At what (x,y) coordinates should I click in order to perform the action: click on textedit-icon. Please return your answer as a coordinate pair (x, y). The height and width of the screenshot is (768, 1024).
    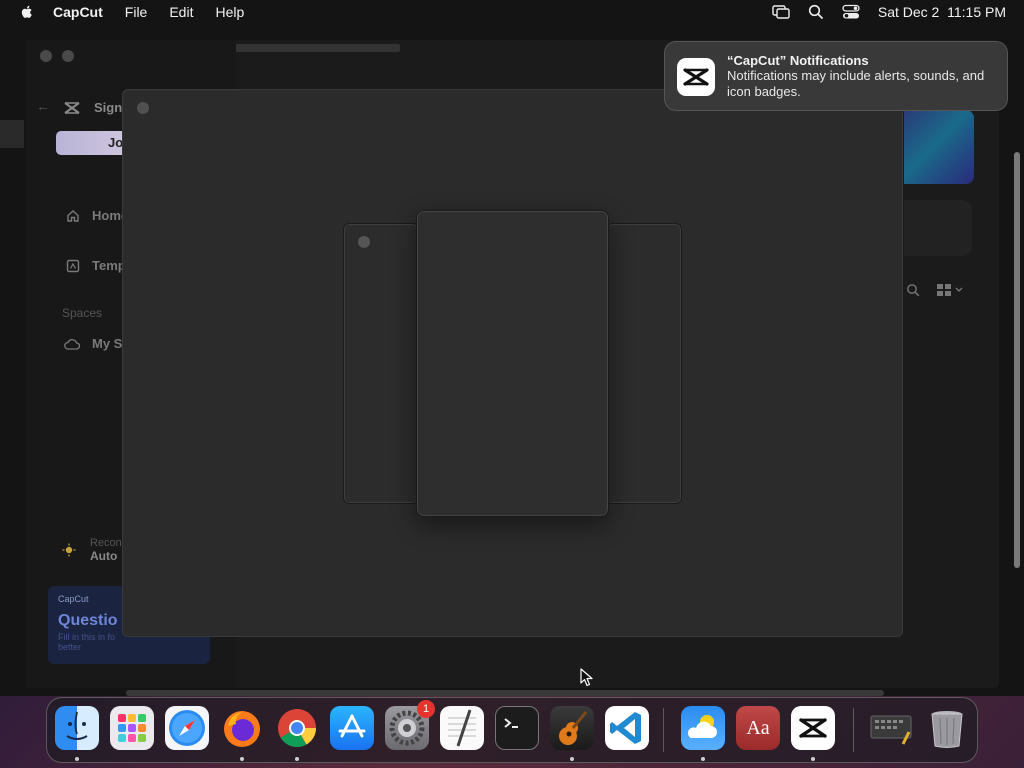
    Looking at the image, I should click on (462, 728).